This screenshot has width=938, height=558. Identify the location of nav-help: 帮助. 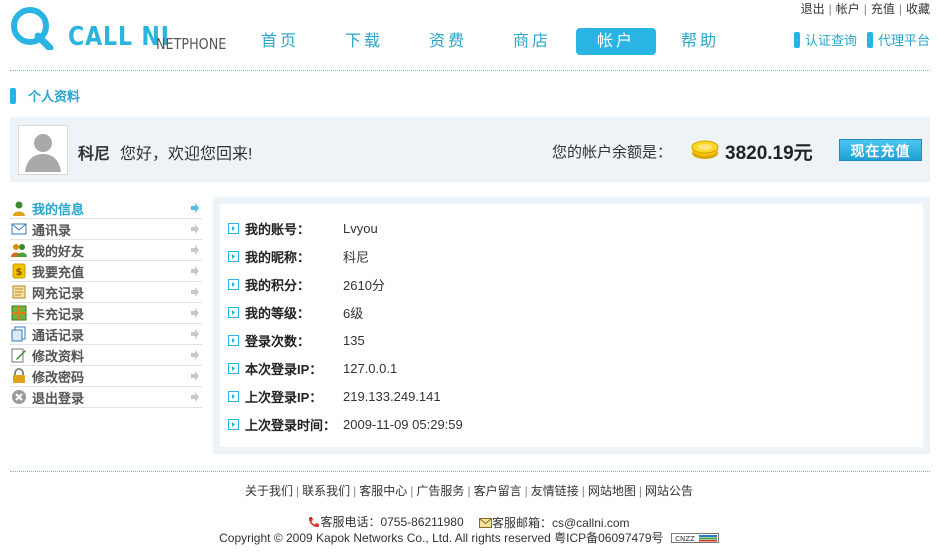
(700, 41).